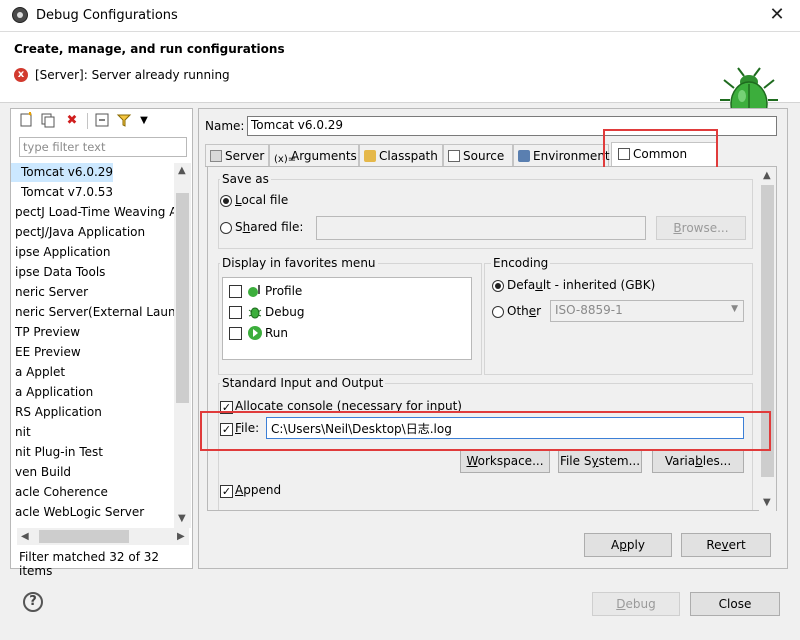 The height and width of the screenshot is (640, 800). Describe the element at coordinates (498, 312) in the screenshot. I see `other-encoding-radio` at that location.